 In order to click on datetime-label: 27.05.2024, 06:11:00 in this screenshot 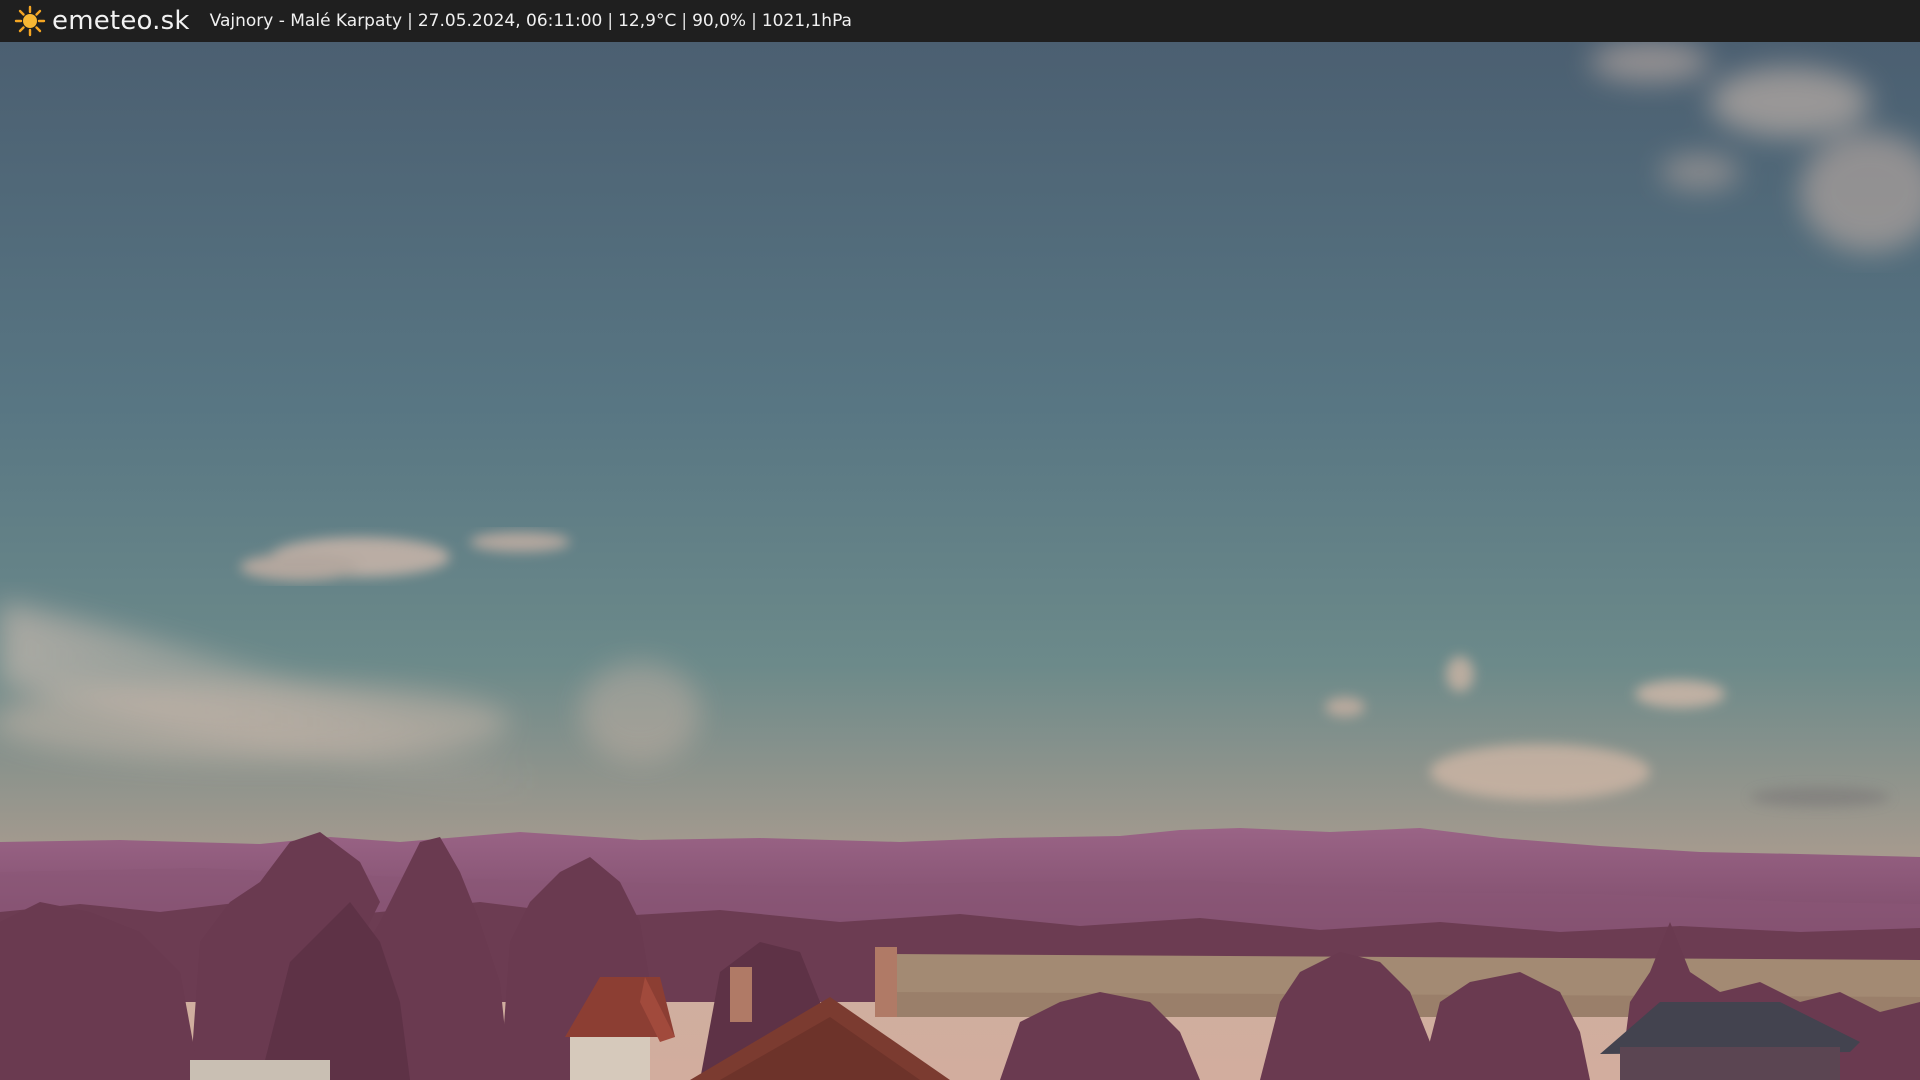, I will do `click(510, 21)`.